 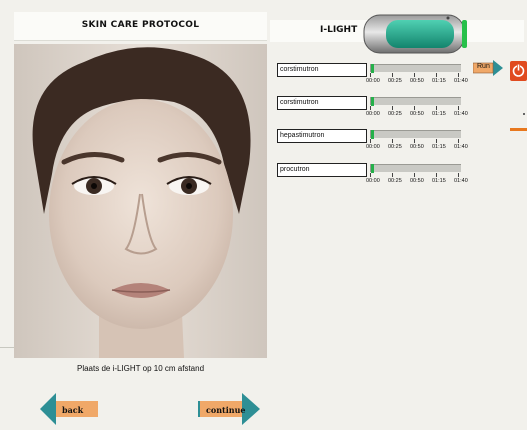 I want to click on back-button: back, so click(x=70, y=409).